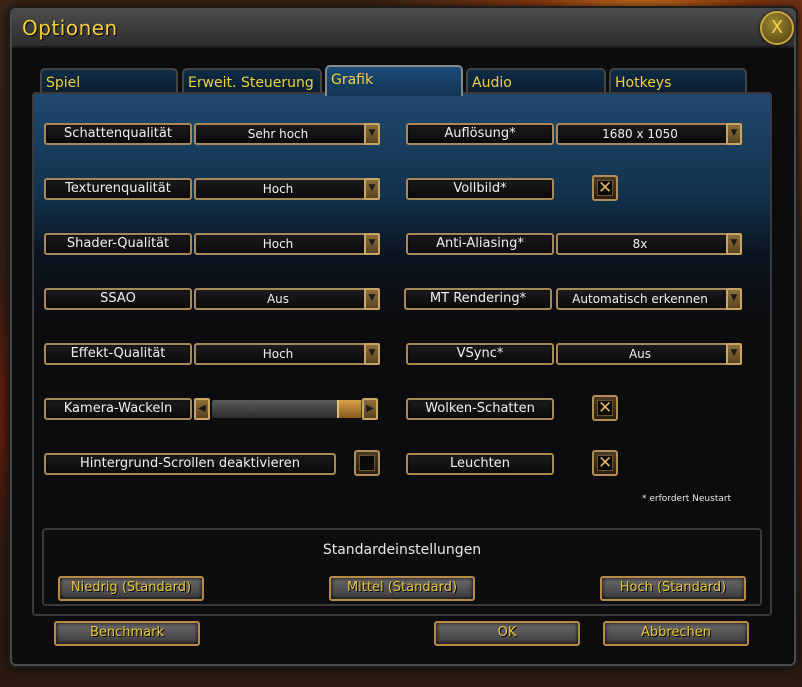  I want to click on fullscreen-label: Vollbild*, so click(480, 189).